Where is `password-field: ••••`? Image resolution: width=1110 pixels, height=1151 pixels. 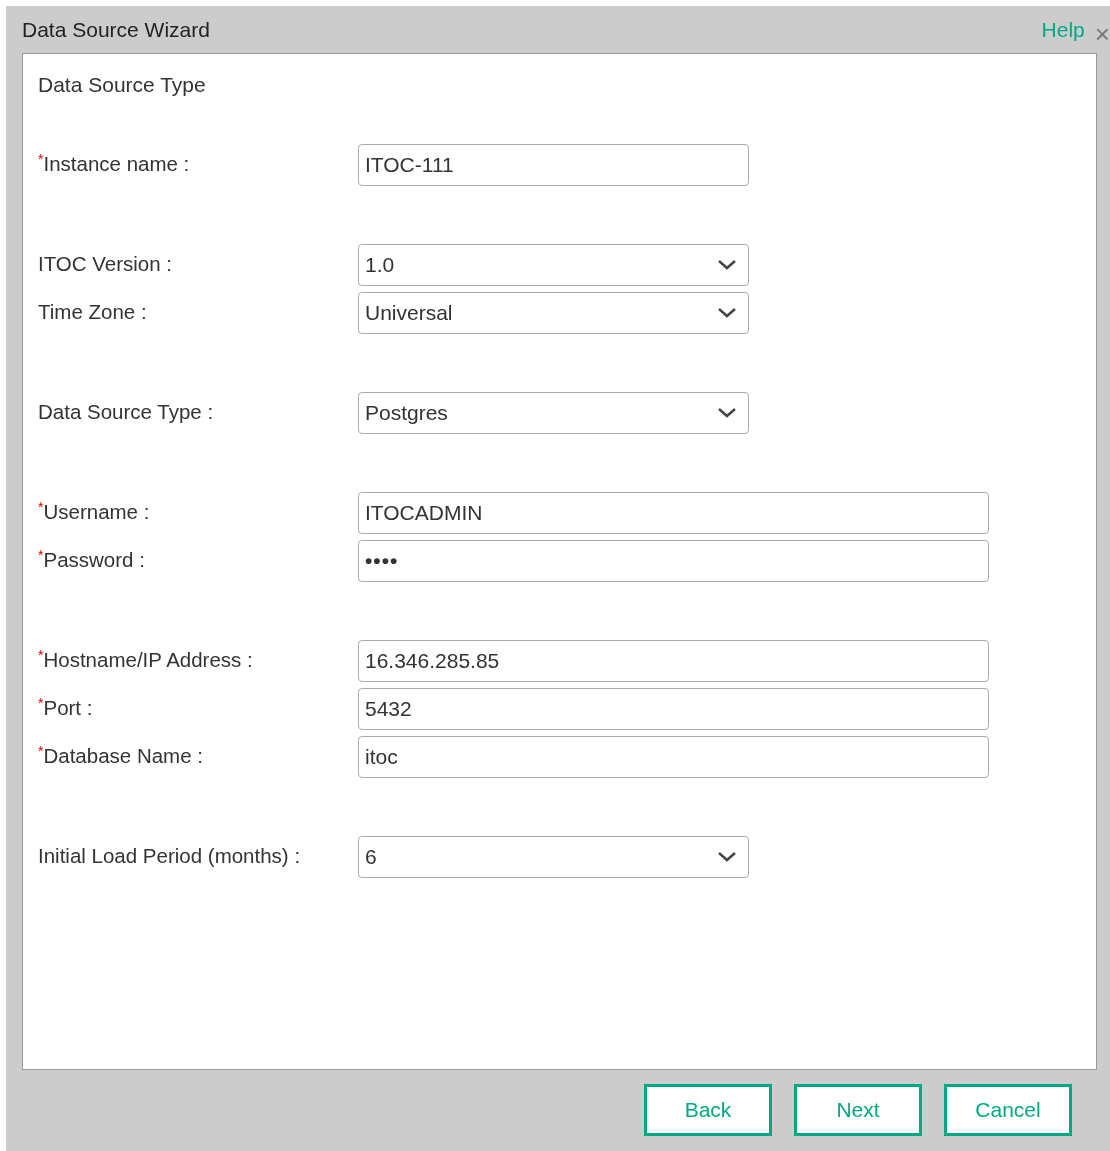 password-field: •••• is located at coordinates (673, 560).